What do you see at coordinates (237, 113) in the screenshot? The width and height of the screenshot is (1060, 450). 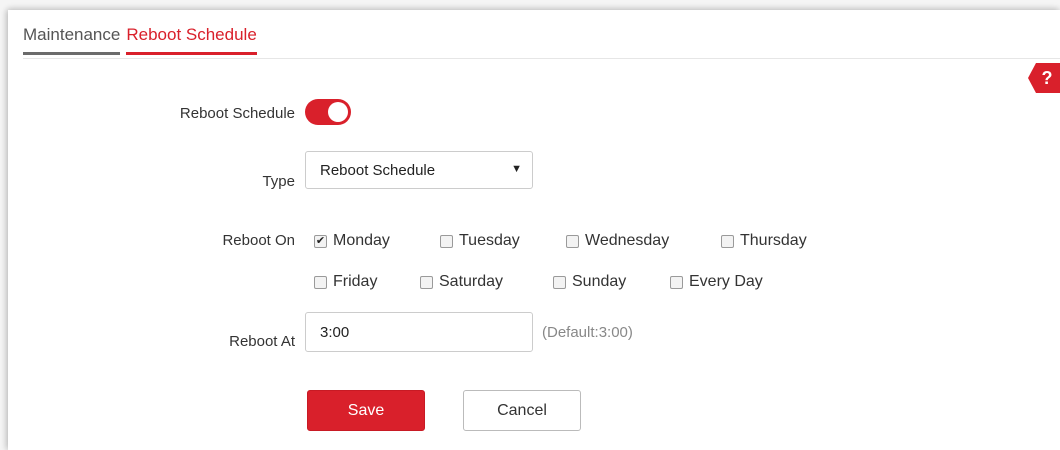 I see `reboot-schedule-label: Reboot Schedule` at bounding box center [237, 113].